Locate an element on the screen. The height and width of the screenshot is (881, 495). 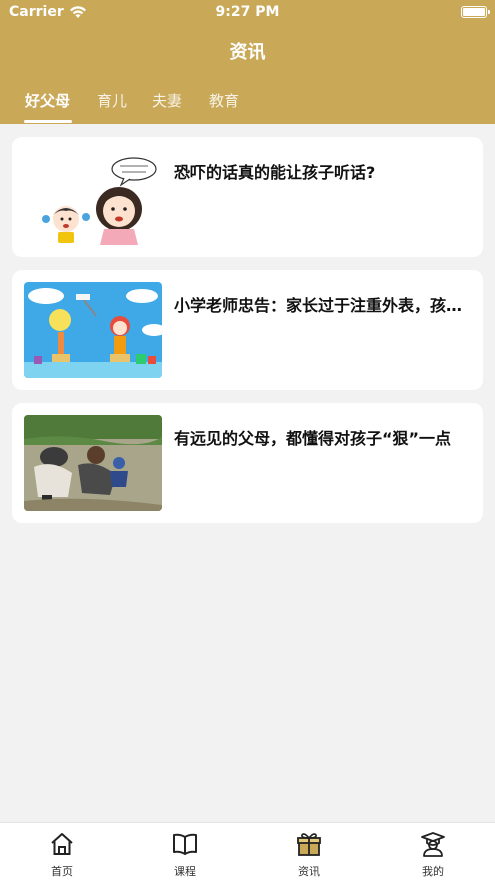
cartoon-mother-child-image is located at coordinates (93, 197).